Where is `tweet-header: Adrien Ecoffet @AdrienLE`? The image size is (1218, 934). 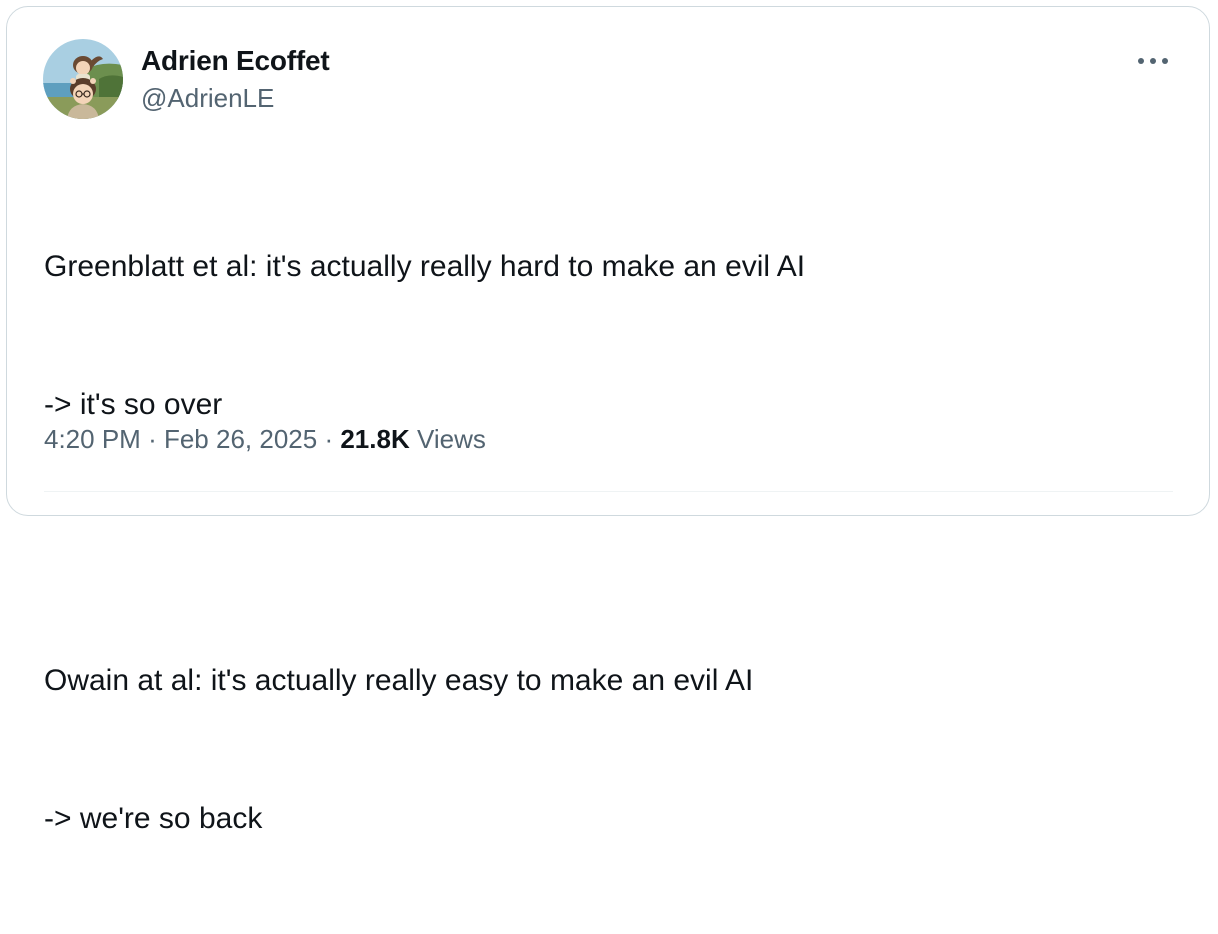 tweet-header: Adrien Ecoffet @AdrienLE is located at coordinates (186, 79).